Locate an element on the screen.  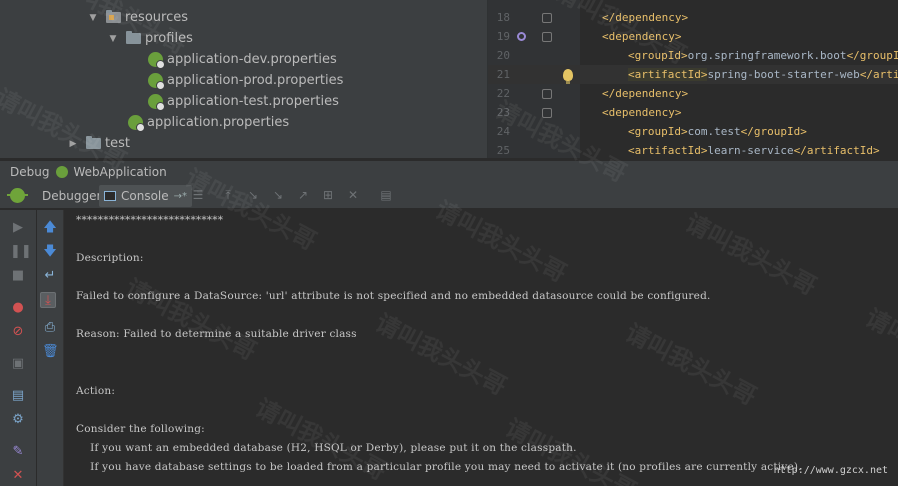
spring-properties-icon is located at coordinates (136, 123).